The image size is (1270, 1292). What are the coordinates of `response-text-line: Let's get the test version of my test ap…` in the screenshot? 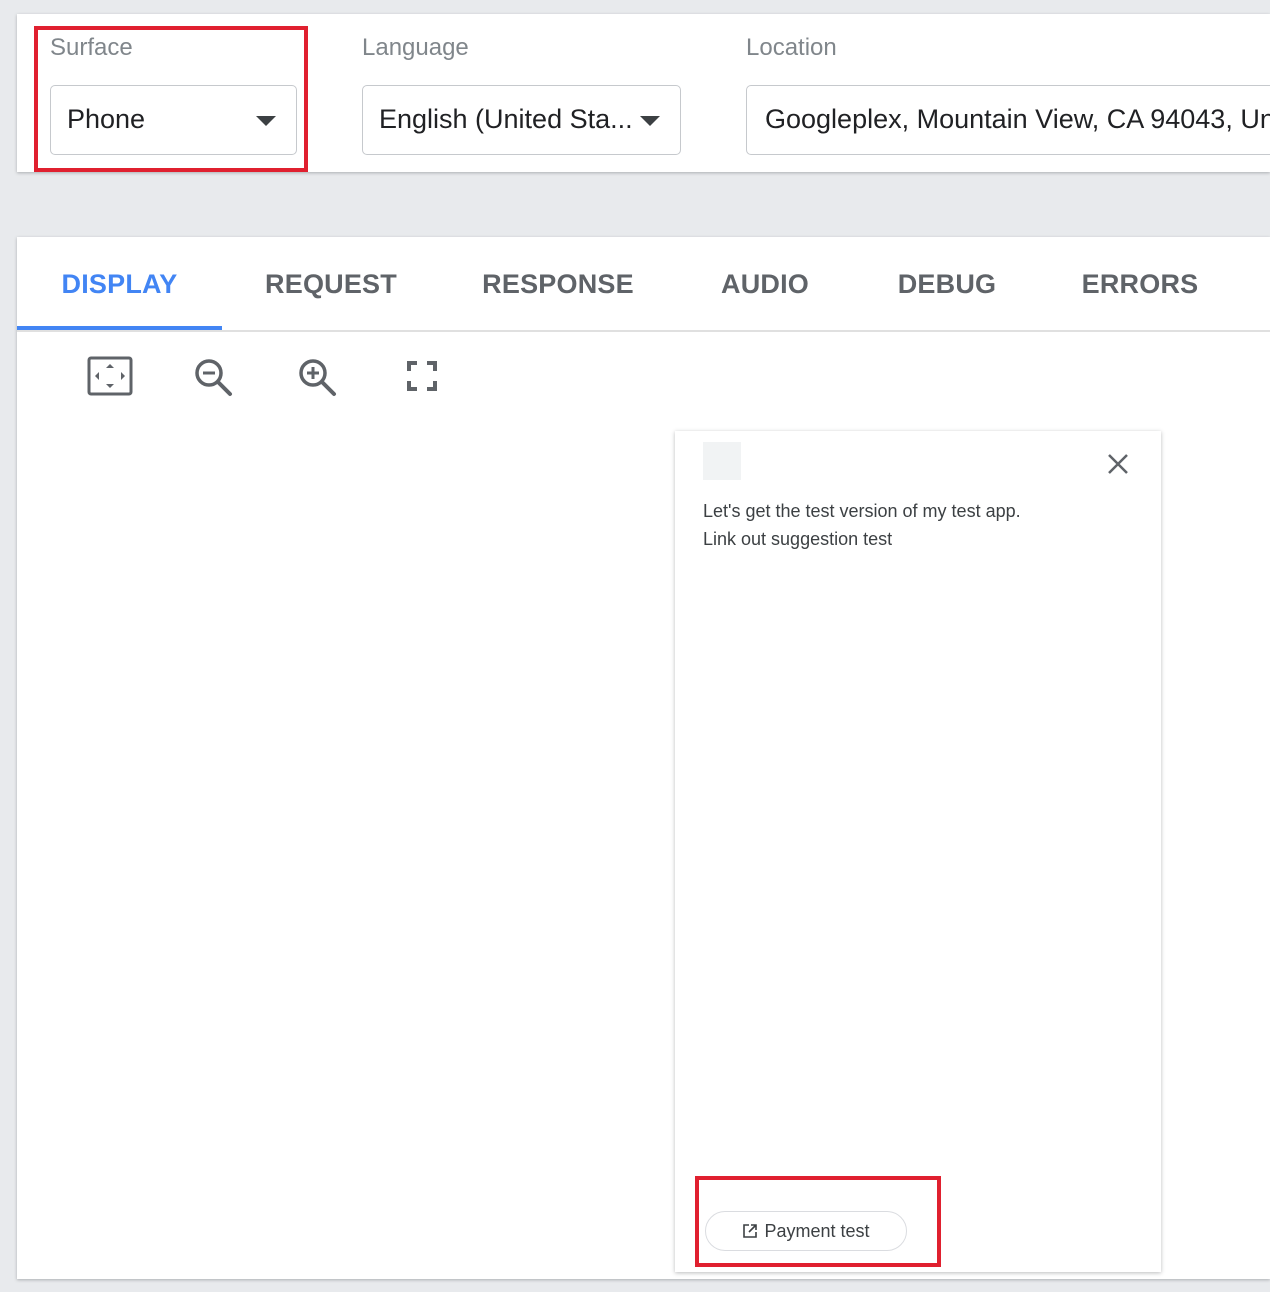 It's located at (862, 511).